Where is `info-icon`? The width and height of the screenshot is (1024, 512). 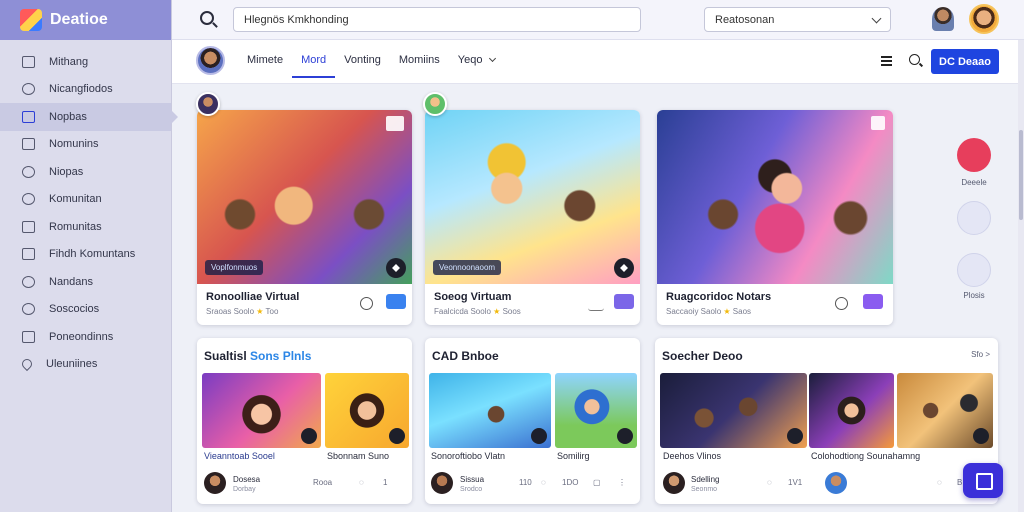 info-icon is located at coordinates (878, 123).